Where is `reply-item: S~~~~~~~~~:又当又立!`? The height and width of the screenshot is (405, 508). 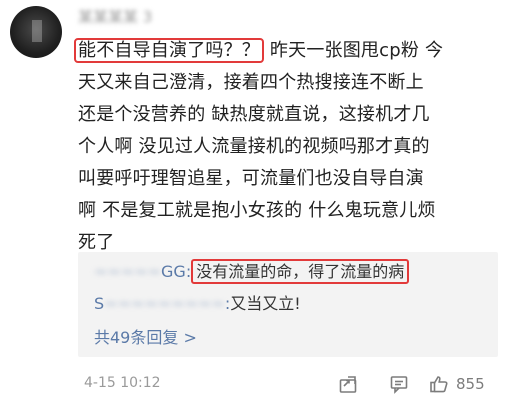 reply-item: S~~~~~~~~~:又当又立! is located at coordinates (197, 302).